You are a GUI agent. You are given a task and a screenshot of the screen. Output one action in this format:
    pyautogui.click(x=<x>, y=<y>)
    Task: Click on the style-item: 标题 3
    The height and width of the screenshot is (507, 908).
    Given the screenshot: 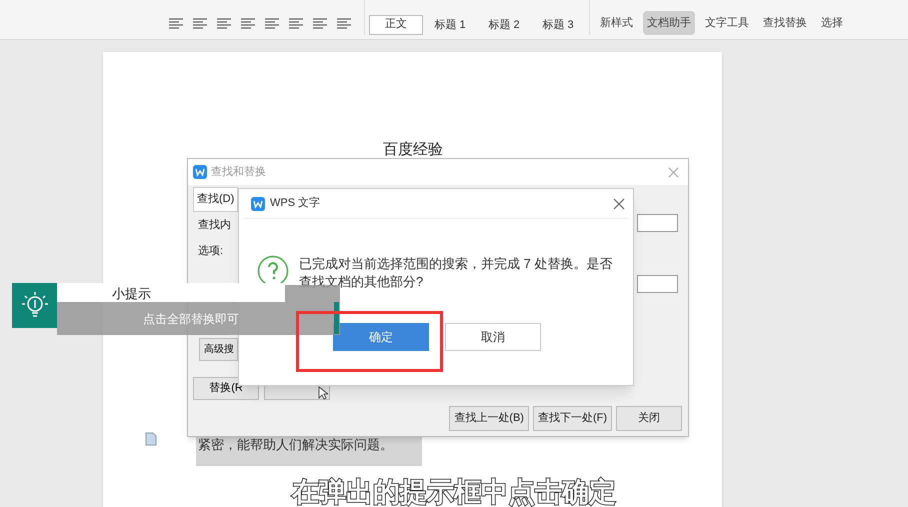 What is the action you would take?
    pyautogui.click(x=558, y=25)
    